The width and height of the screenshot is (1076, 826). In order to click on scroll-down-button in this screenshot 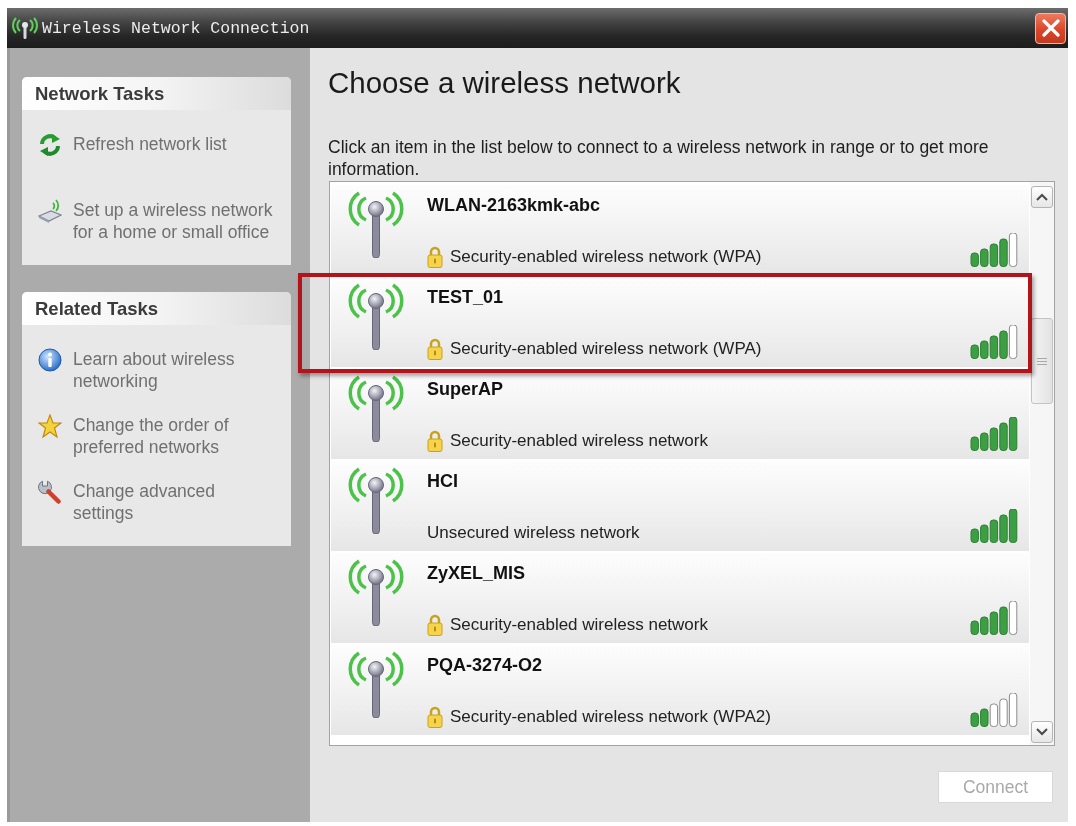, I will do `click(1042, 732)`.